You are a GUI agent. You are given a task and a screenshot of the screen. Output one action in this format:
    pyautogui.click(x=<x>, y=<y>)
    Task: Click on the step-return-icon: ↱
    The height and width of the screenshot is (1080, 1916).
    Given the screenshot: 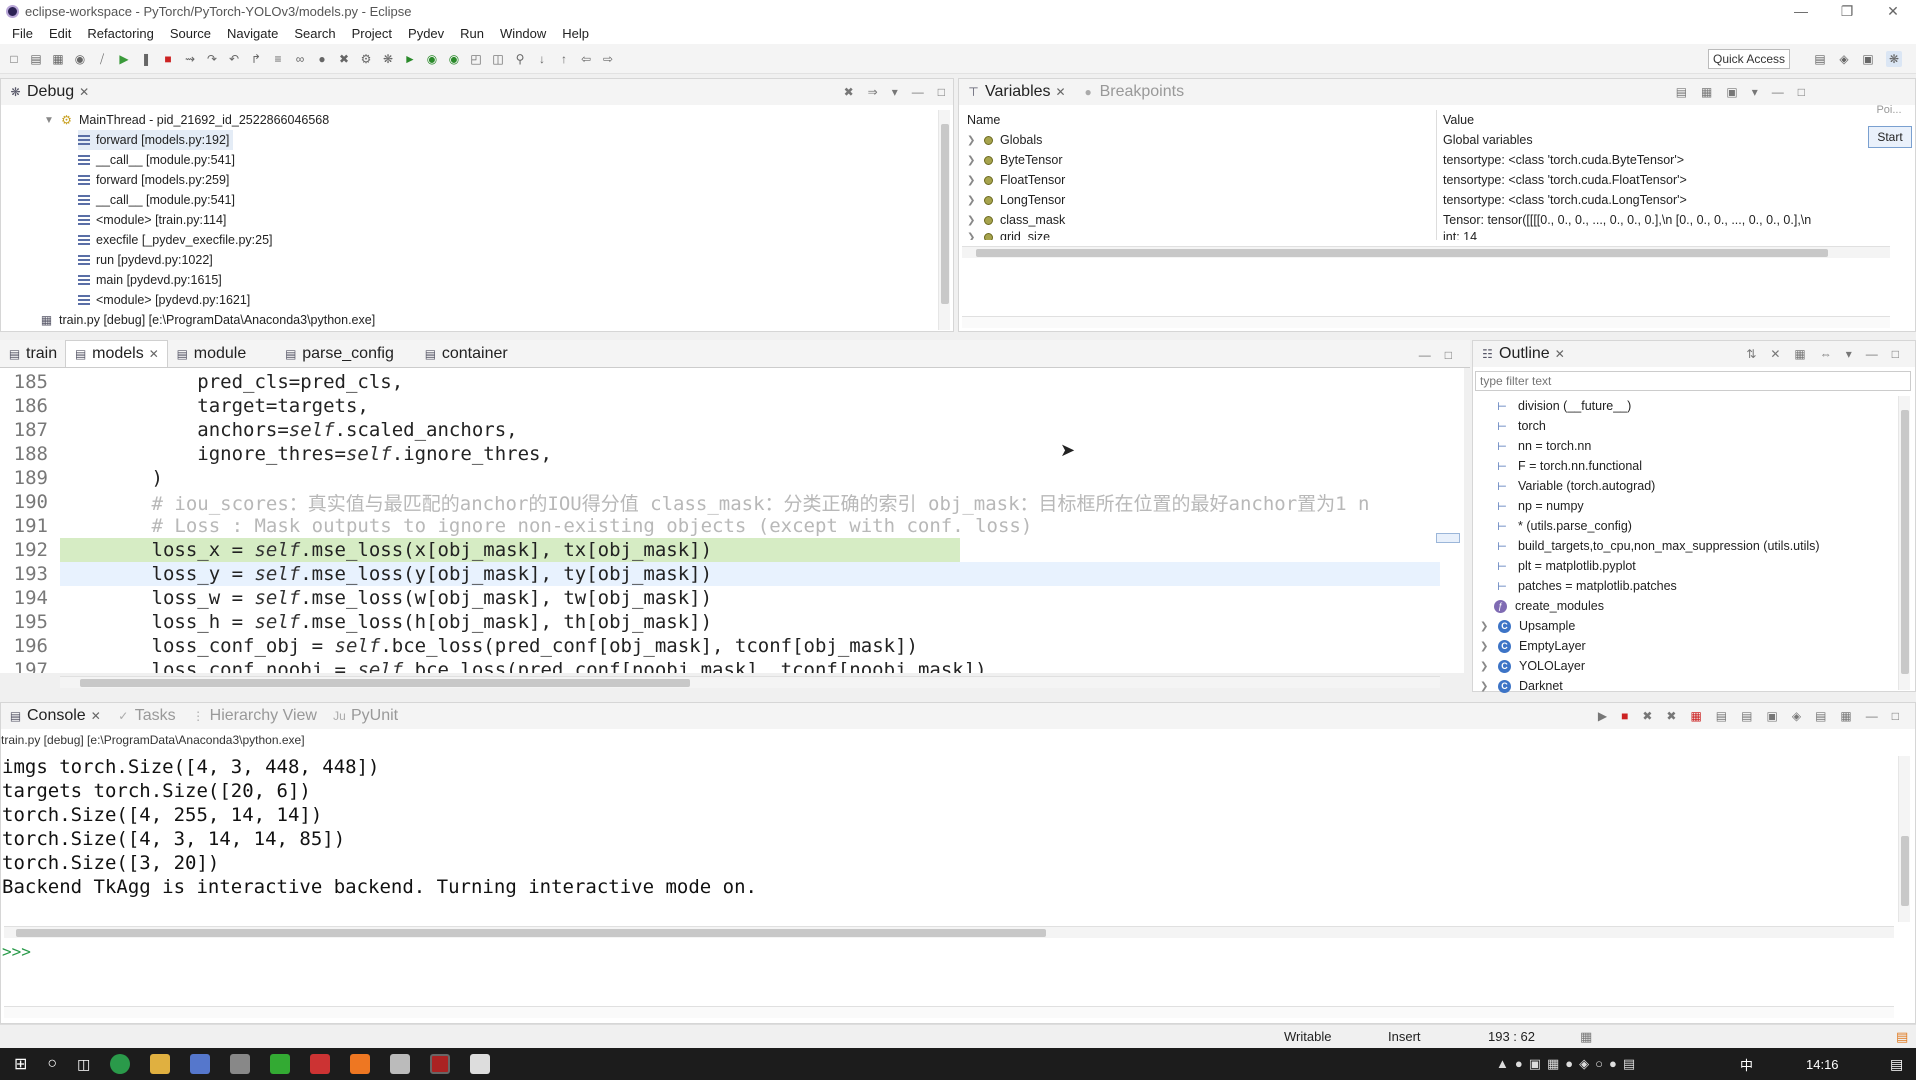 What is the action you would take?
    pyautogui.click(x=256, y=59)
    